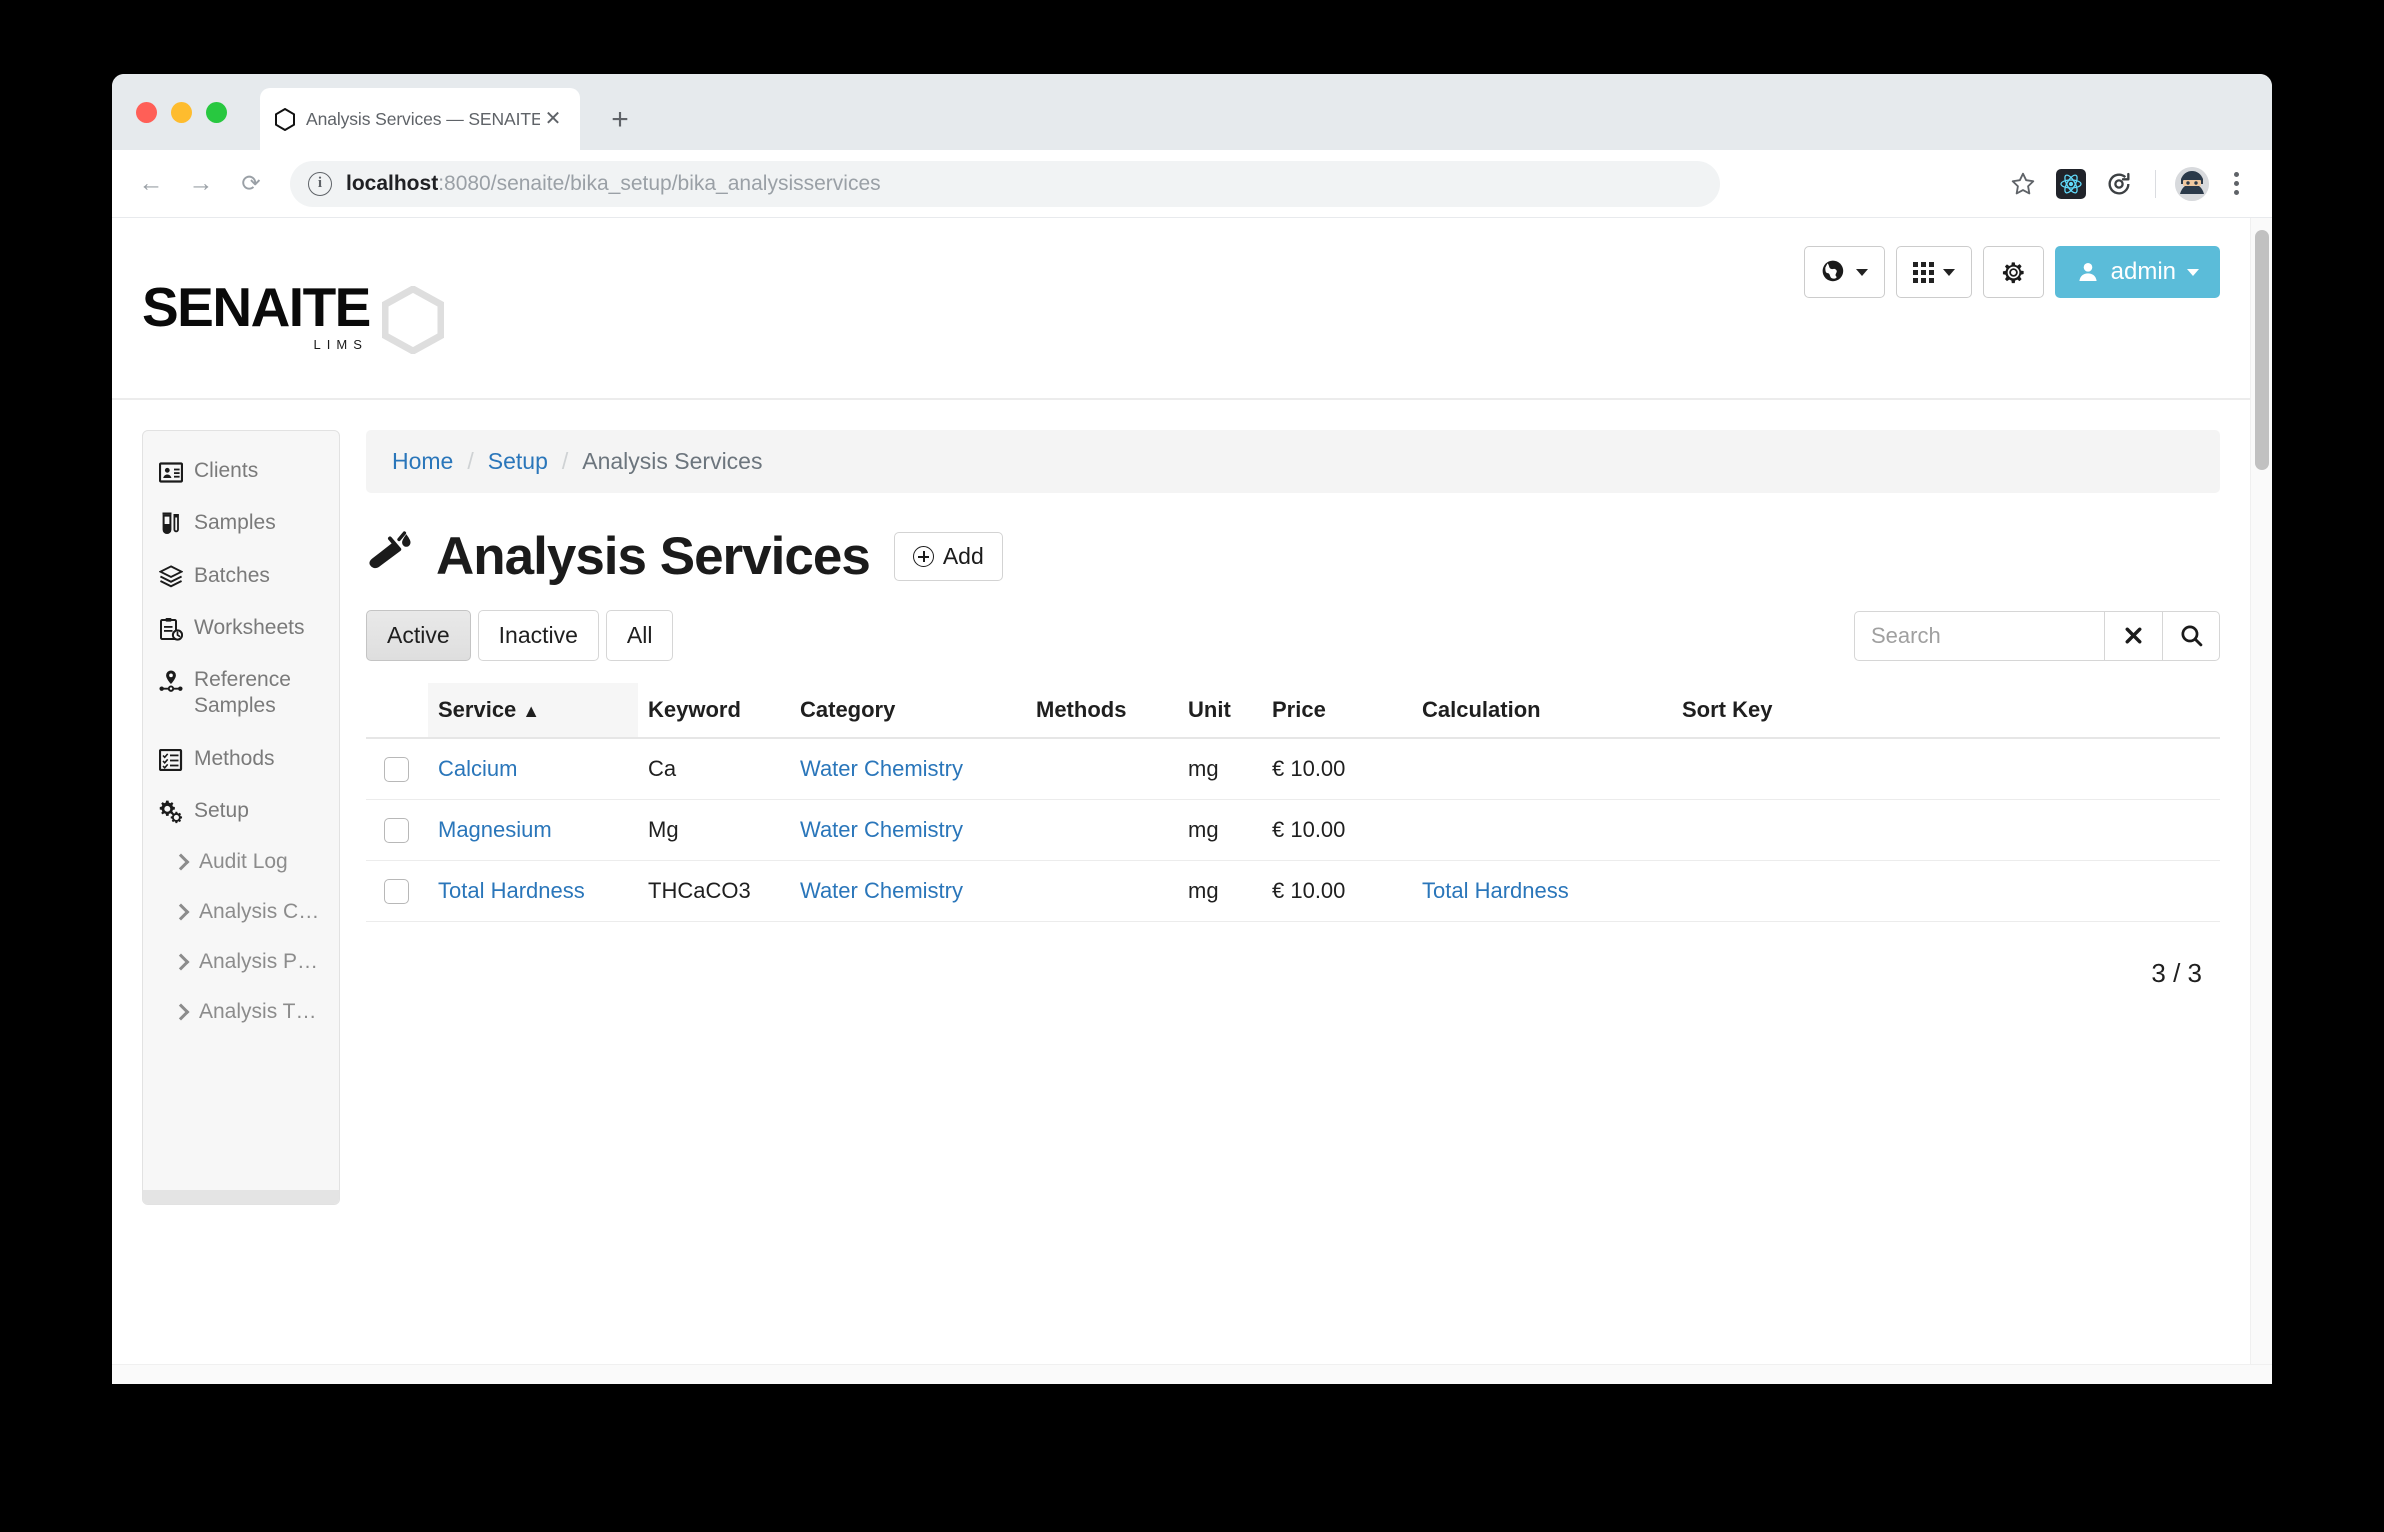 This screenshot has width=2384, height=1532. Describe the element at coordinates (2023, 184) in the screenshot. I see `bookmark-star-icon` at that location.